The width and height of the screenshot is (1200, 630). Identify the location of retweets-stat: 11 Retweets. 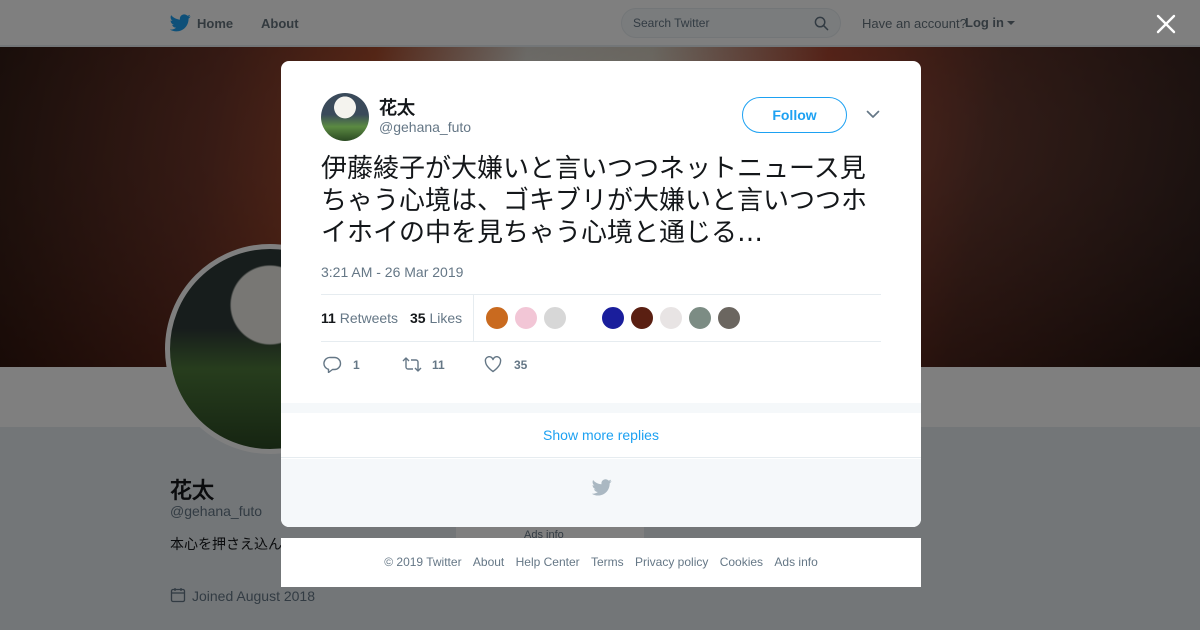
(359, 318).